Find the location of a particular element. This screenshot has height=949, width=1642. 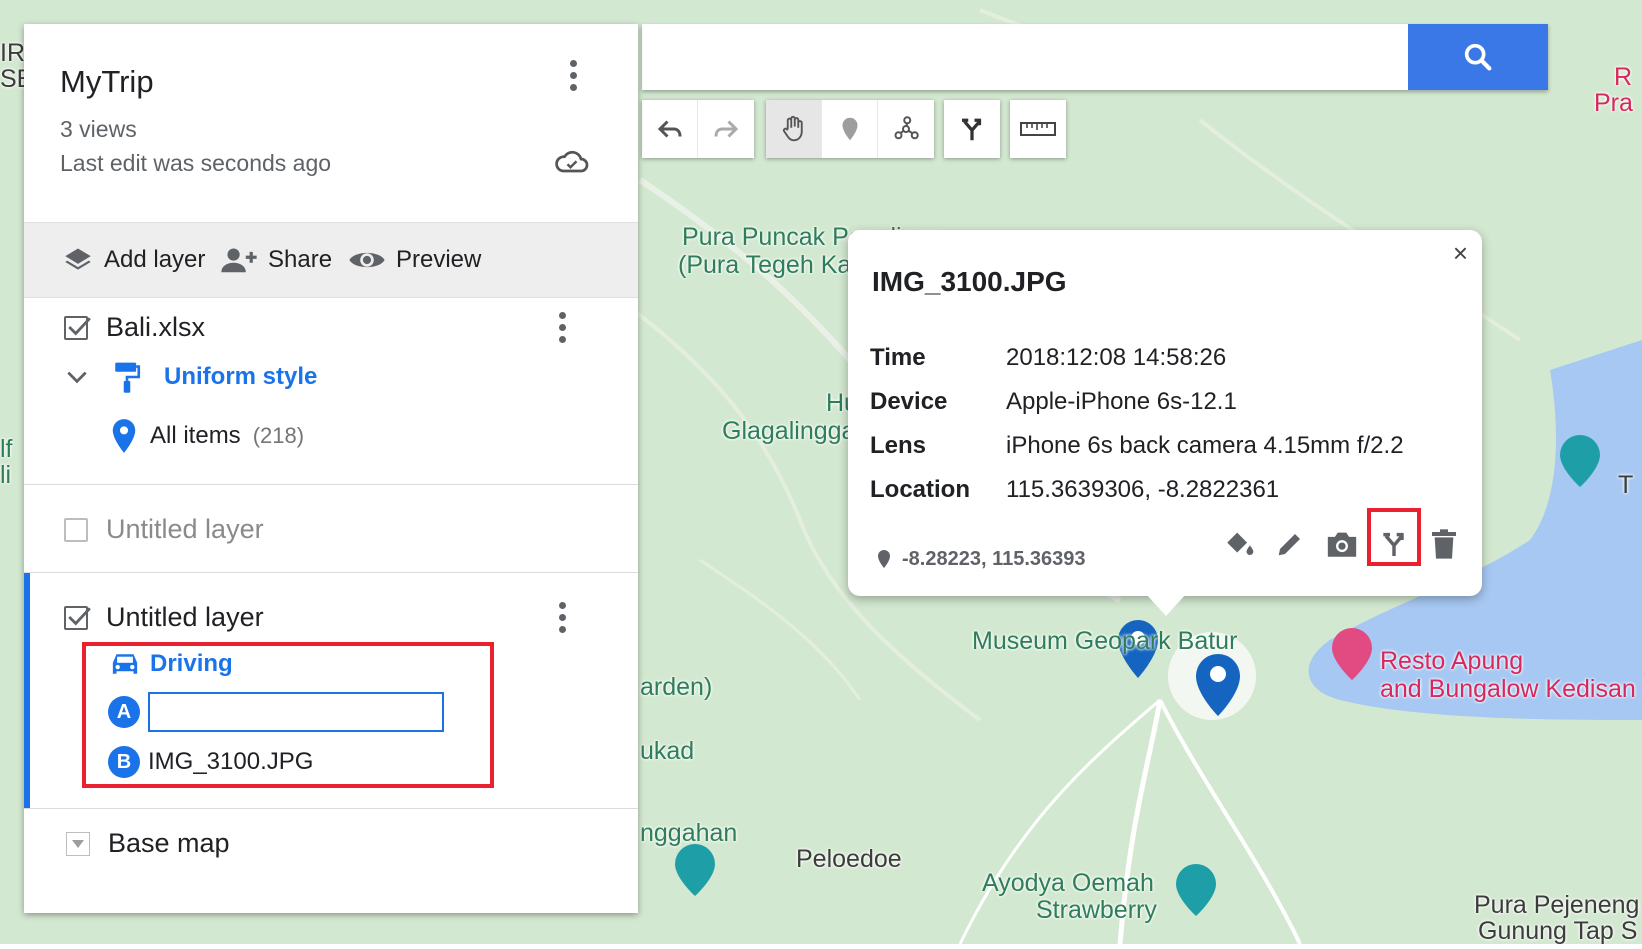

redo-button is located at coordinates (726, 129).